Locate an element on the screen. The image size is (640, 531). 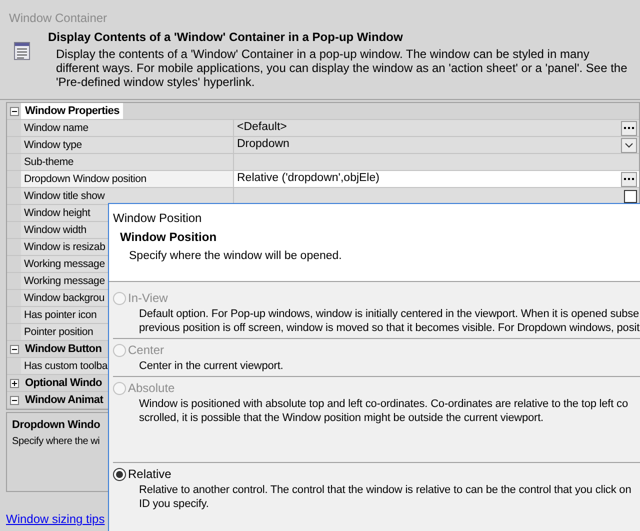
header-title: Display Contents of a 'Window' Container in a Pop-up Window is located at coordinates (226, 37).